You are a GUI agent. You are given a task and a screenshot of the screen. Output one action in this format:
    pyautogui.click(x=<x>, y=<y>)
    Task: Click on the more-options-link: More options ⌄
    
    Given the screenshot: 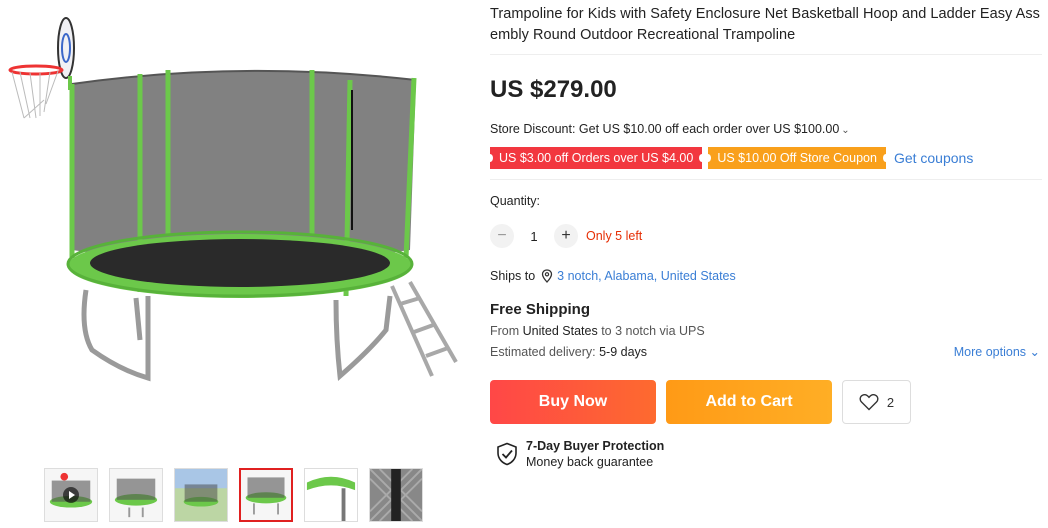 What is the action you would take?
    pyautogui.click(x=997, y=352)
    